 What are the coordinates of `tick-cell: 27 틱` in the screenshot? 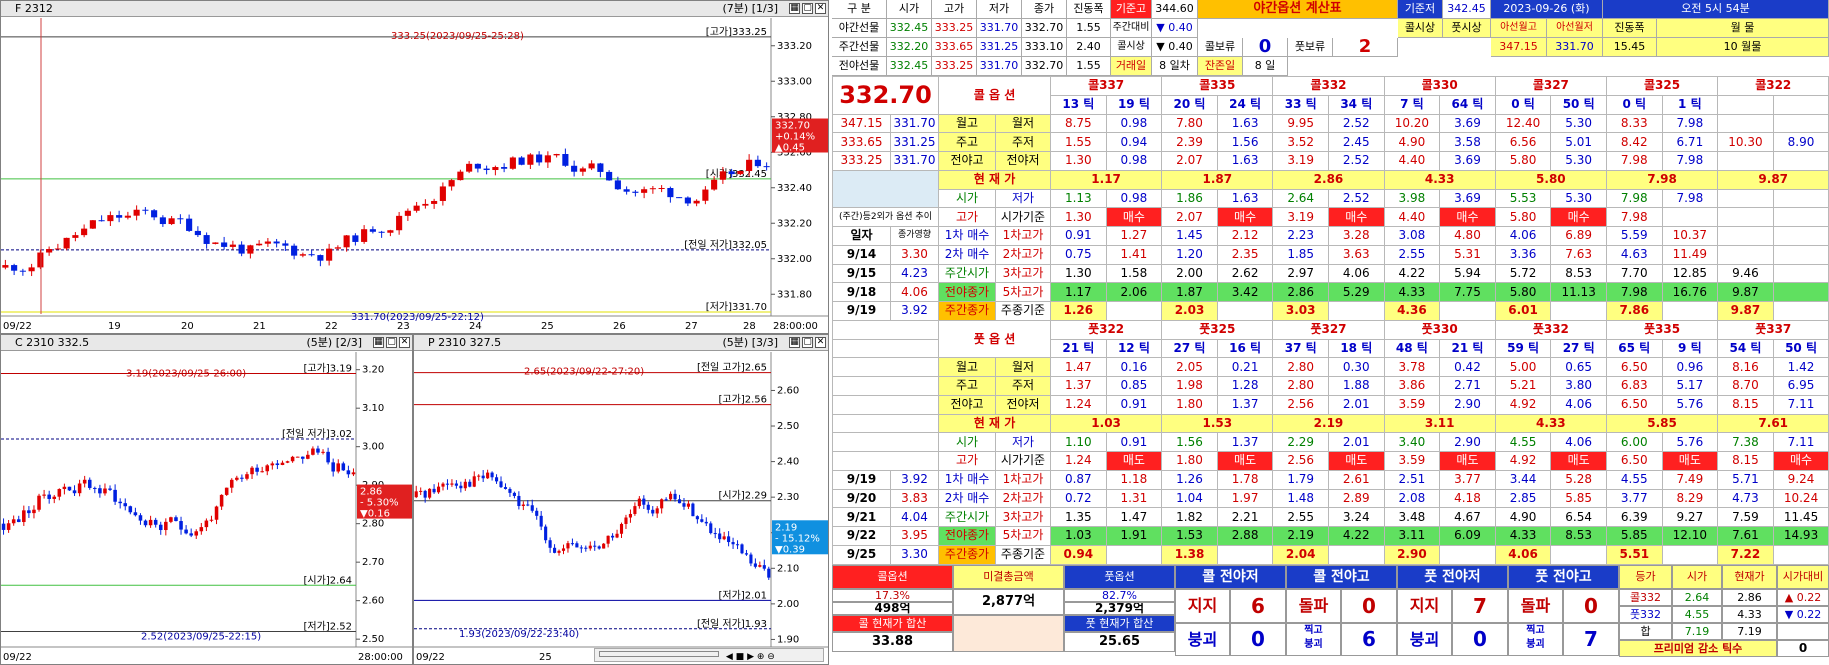 It's located at (1189, 348).